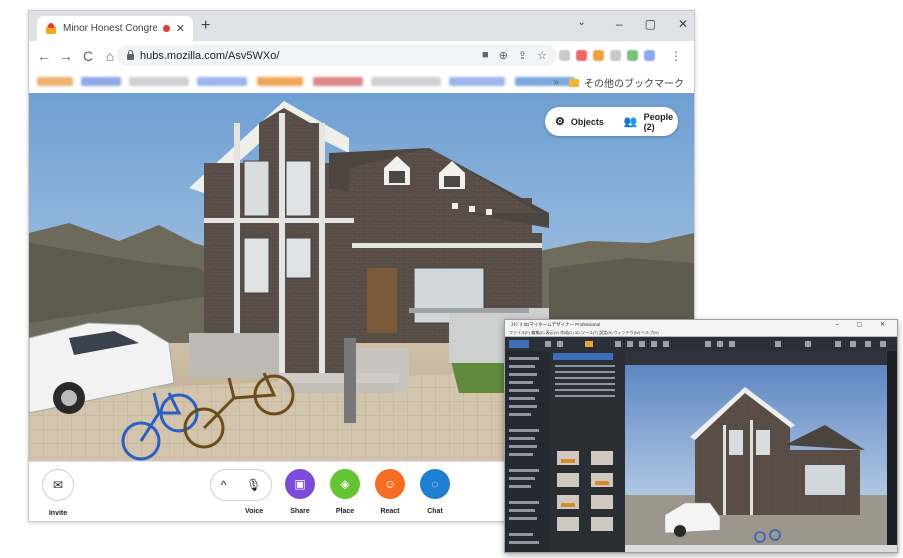 The height and width of the screenshot is (558, 903). What do you see at coordinates (300, 511) in the screenshot?
I see `share-label: Share` at bounding box center [300, 511].